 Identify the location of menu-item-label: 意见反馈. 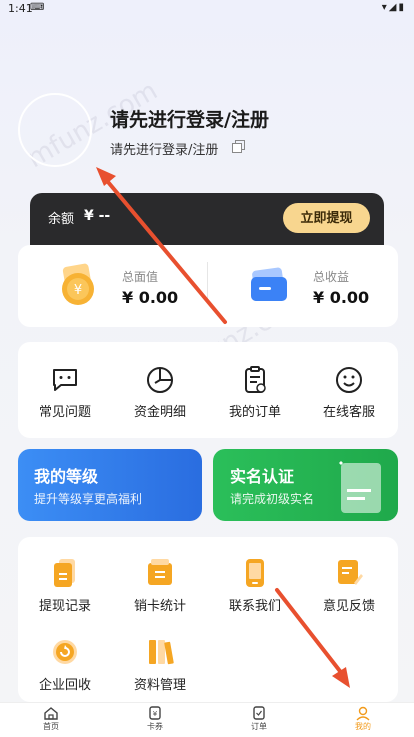
(348, 606).